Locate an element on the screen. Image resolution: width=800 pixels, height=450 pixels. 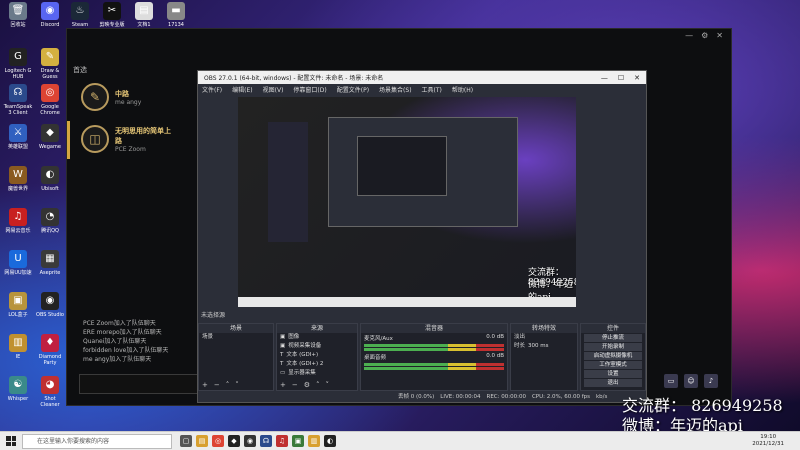
desktop-icon: ◉ Discord is located at coordinates (50, 15).